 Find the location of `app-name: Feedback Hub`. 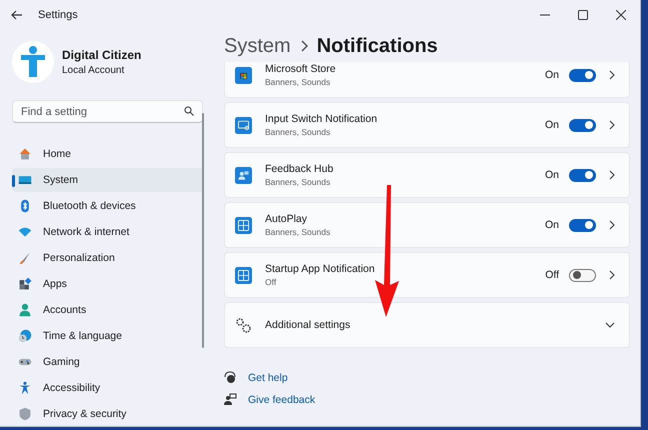

app-name: Feedback Hub is located at coordinates (299, 169).